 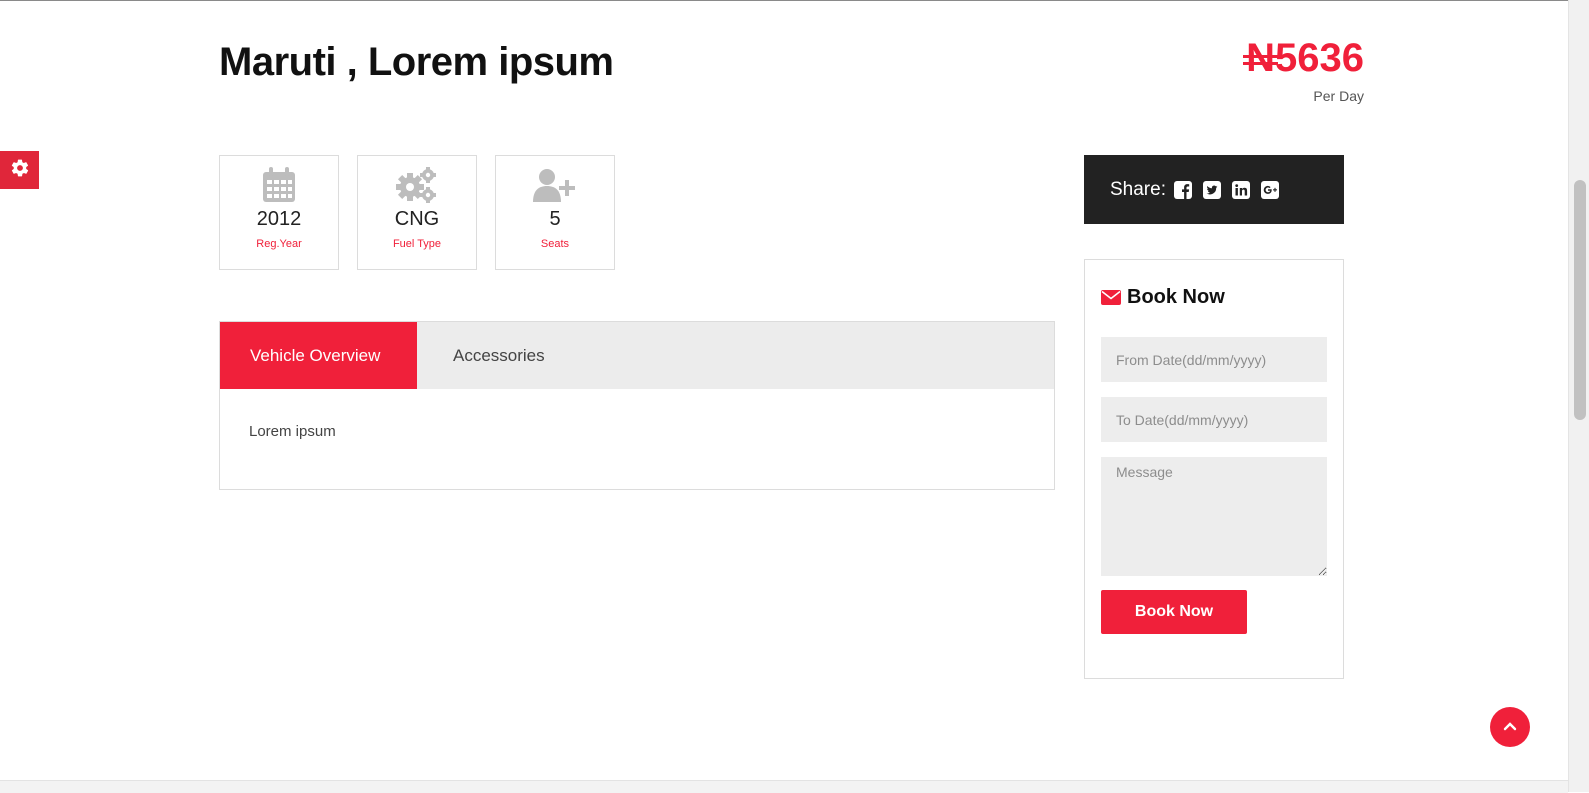 I want to click on spec-fuel-type: CNG Fuel Type, so click(x=417, y=212).